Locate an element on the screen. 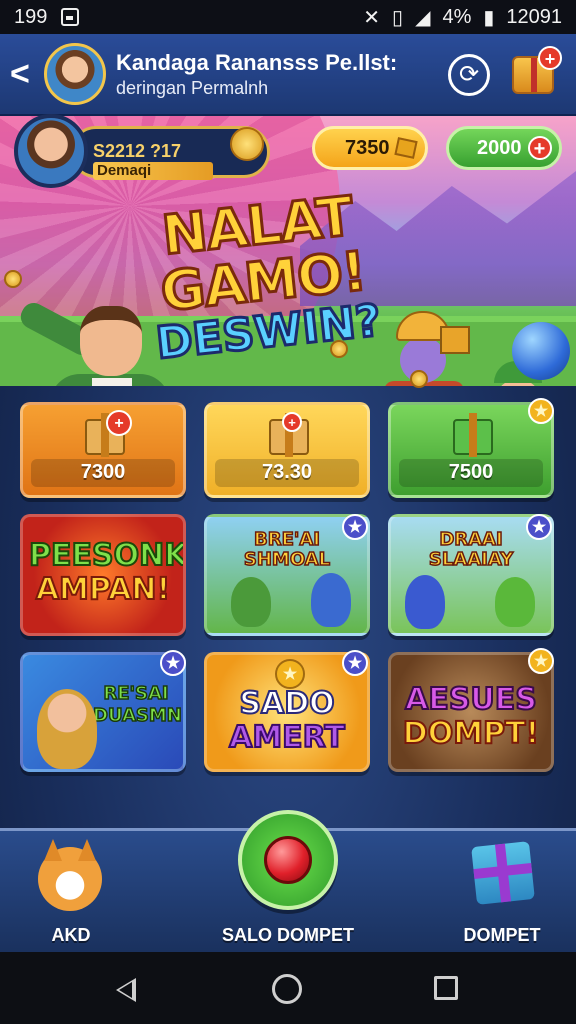 The height and width of the screenshot is (1024, 576). nav-label: SALO DOMPET is located at coordinates (287, 935).